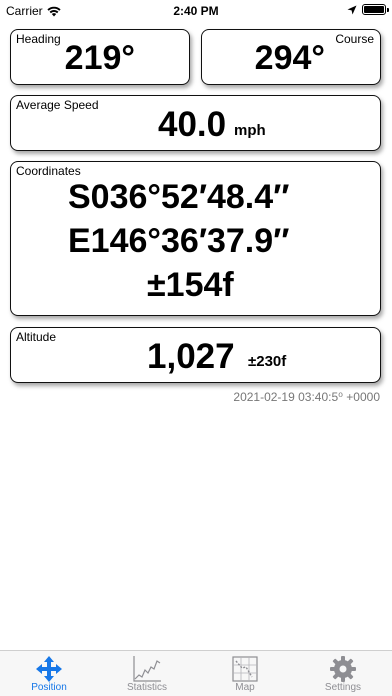 The width and height of the screenshot is (392, 696). I want to click on status-right, so click(368, 9).